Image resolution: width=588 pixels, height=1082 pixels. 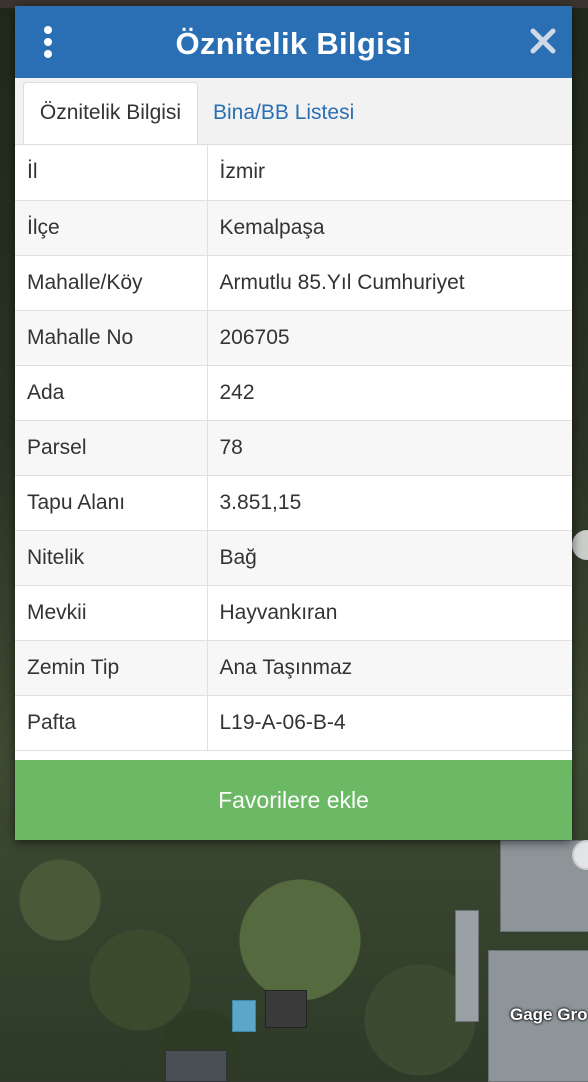 I want to click on table-row: Pafta L19-A-06-B-4, so click(x=293, y=723).